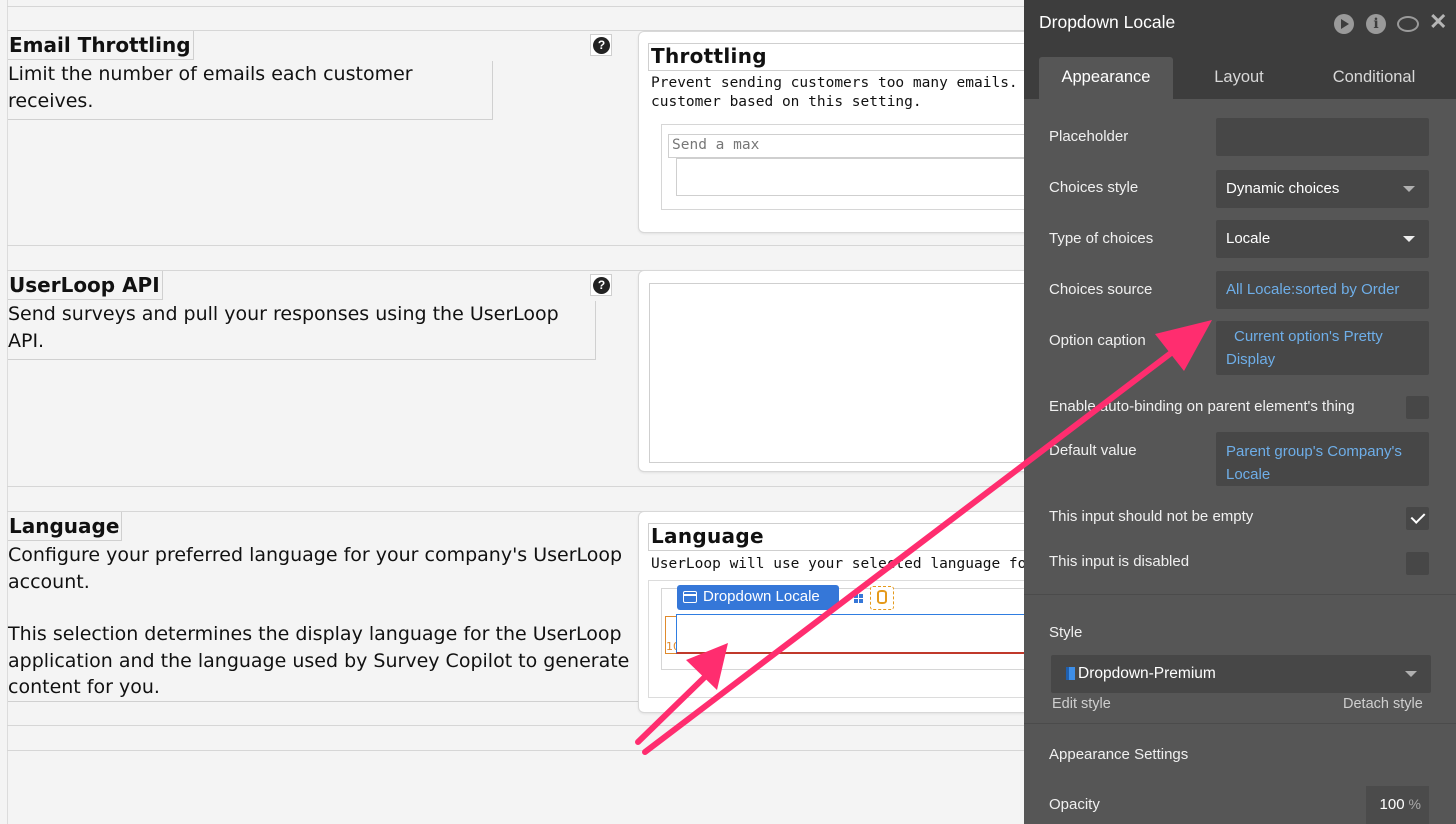 Image resolution: width=1456 pixels, height=824 pixels. I want to click on choices-style-value: Dynamic choices, so click(1283, 188).